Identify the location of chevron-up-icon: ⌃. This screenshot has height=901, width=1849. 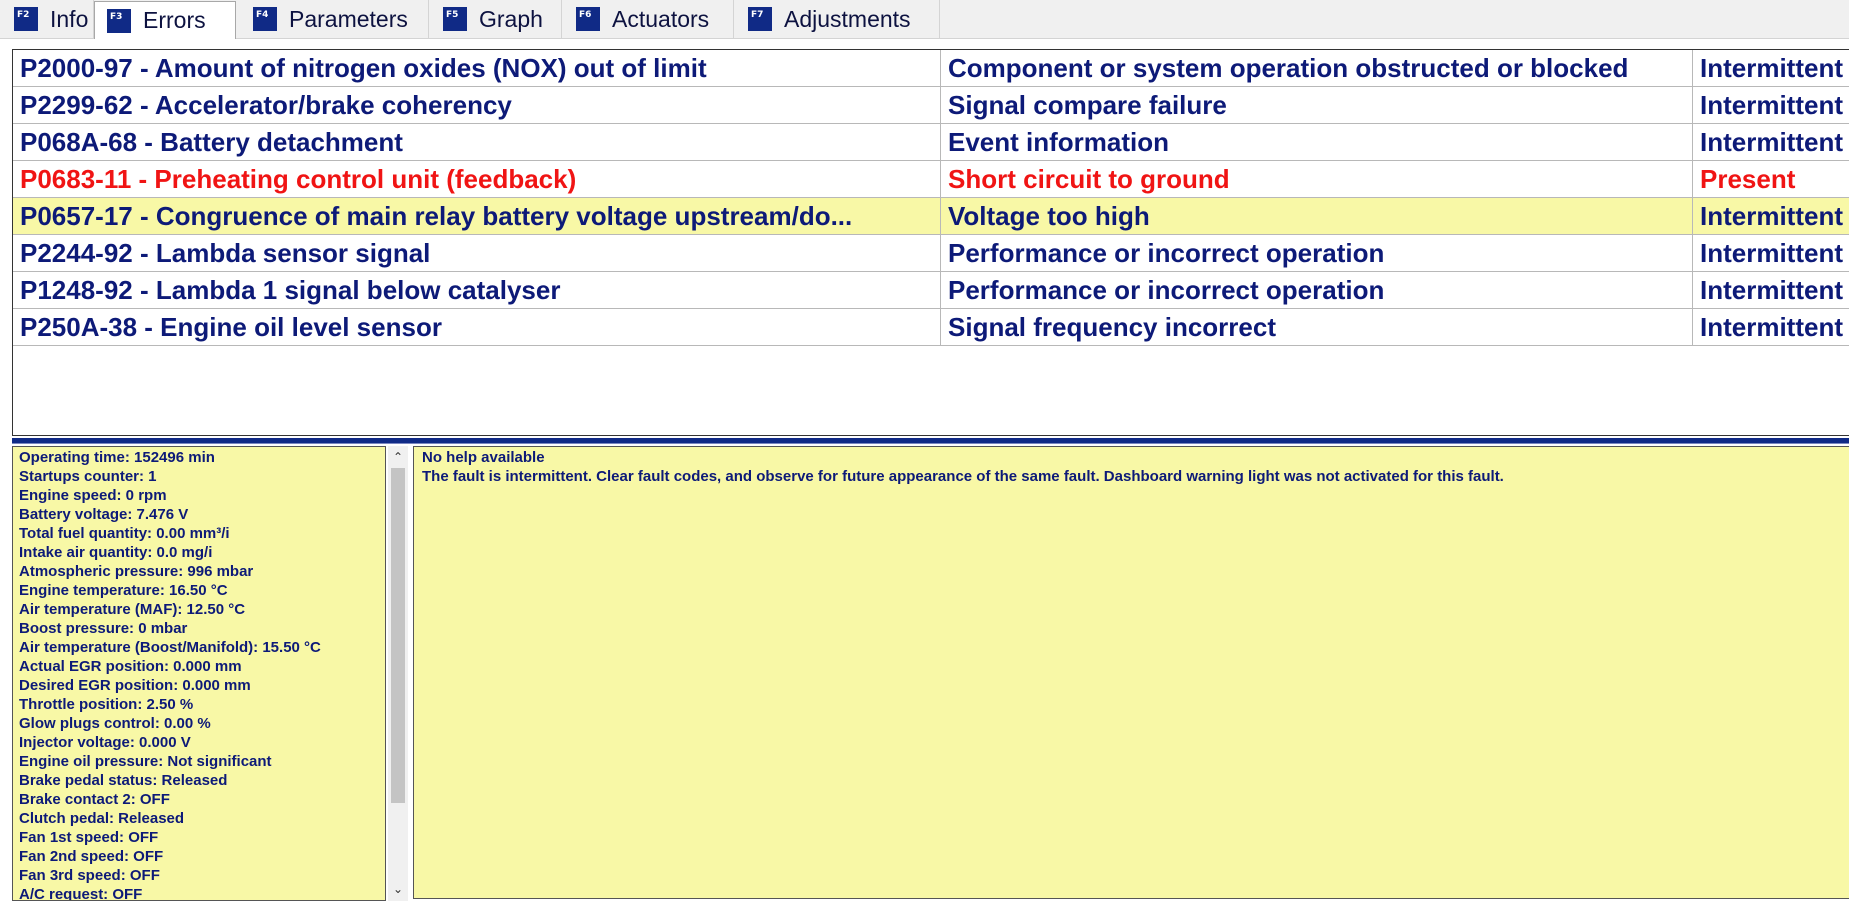
(398, 457).